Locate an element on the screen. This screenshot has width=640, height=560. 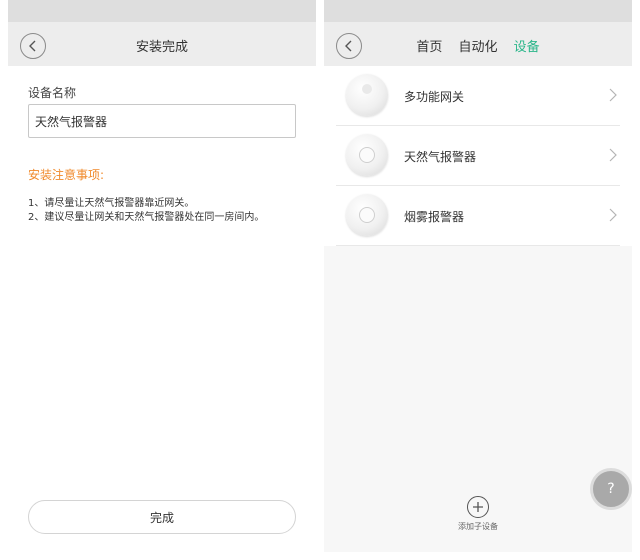
install-notes-title: 安装注意事项: is located at coordinates (66, 175).